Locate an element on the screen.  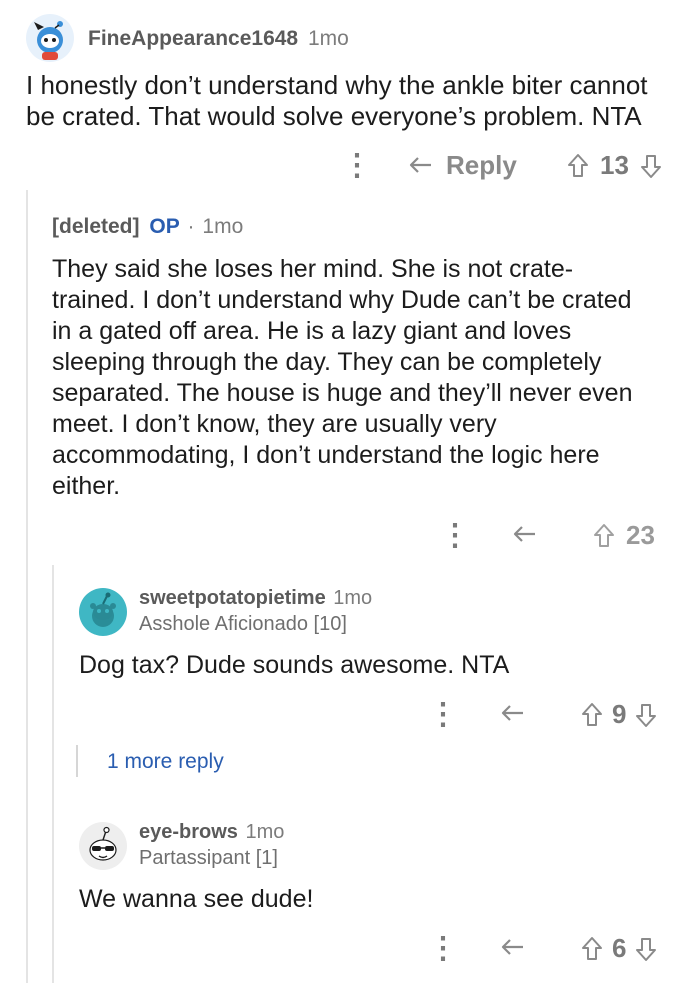
vote-score: 9 is located at coordinates (619, 714).